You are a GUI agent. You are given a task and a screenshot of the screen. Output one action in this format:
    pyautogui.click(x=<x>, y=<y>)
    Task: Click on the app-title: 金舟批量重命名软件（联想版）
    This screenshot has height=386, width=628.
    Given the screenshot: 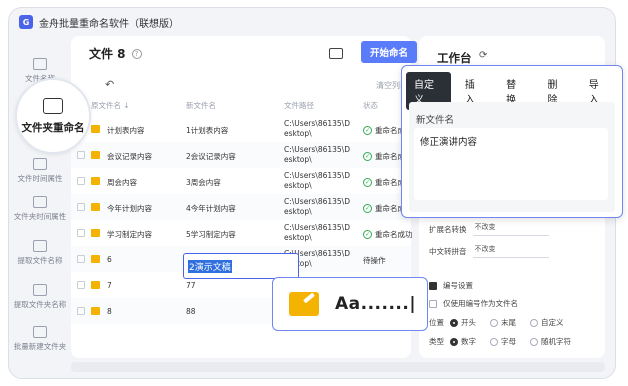 What is the action you would take?
    pyautogui.click(x=109, y=24)
    